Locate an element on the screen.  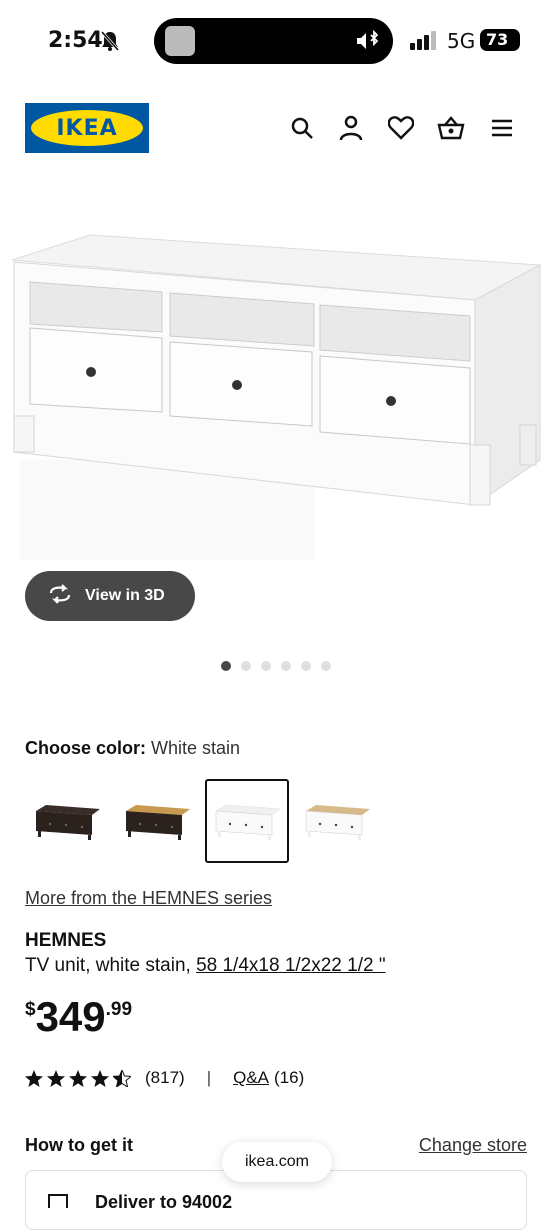
price-decimal: .99 is located at coordinates (119, 1009).